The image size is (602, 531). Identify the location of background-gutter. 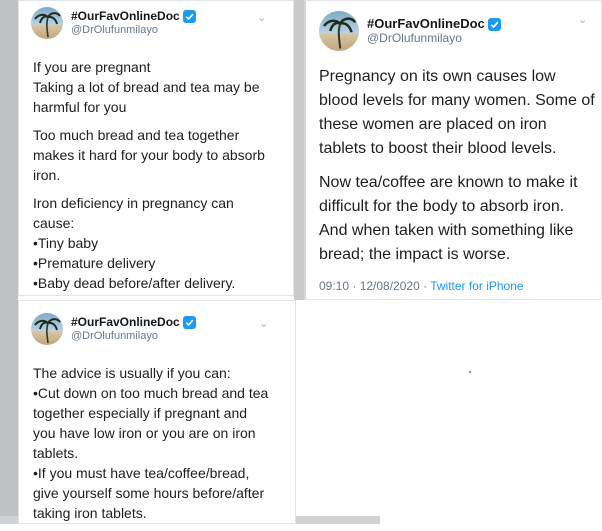
(9, 262).